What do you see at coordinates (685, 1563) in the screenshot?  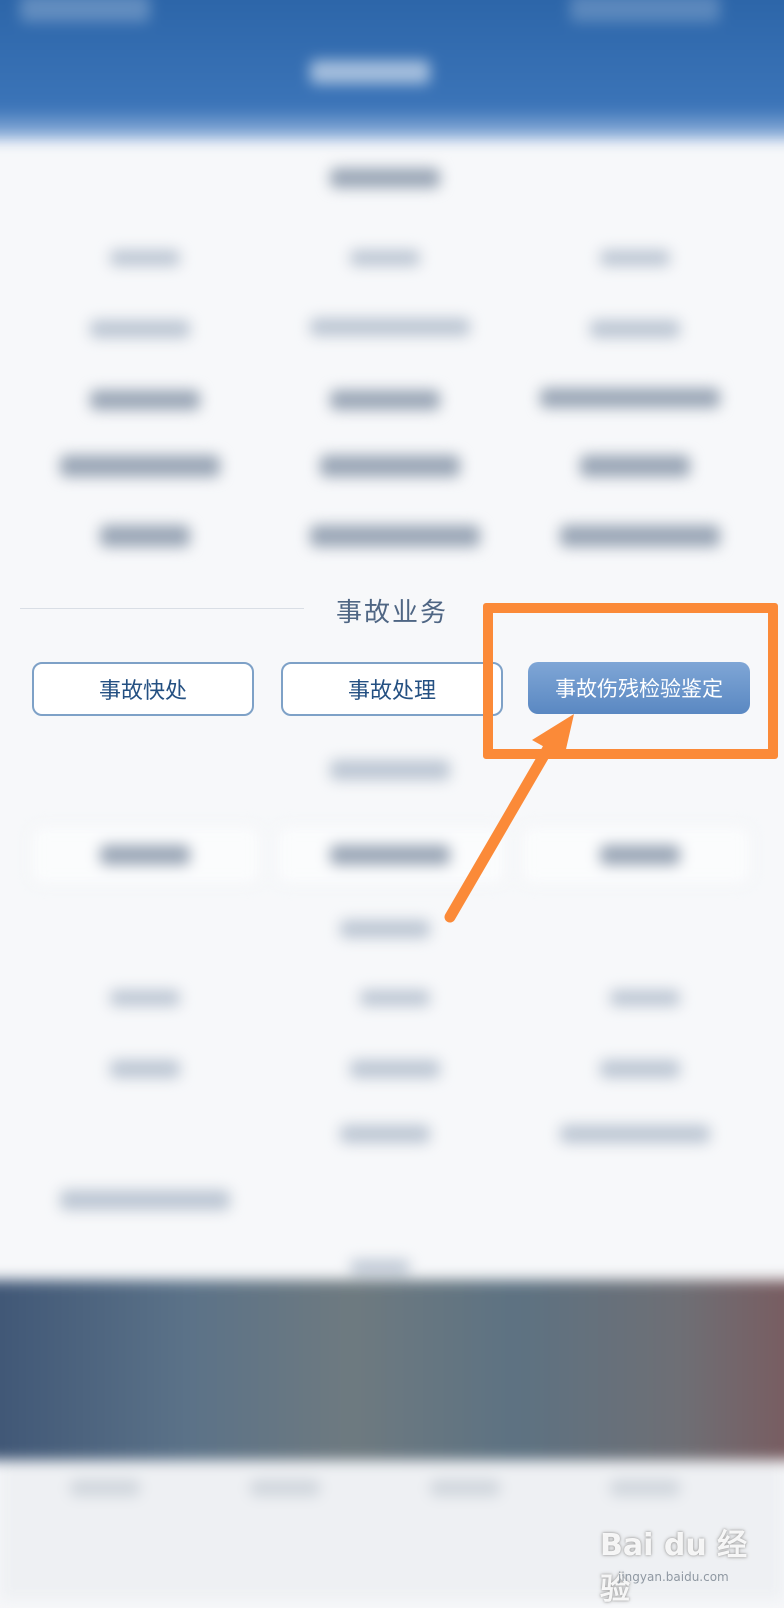 I see `baidu-jingyan-watermark: Bai du 经验 jingyan.baidu.com` at bounding box center [685, 1563].